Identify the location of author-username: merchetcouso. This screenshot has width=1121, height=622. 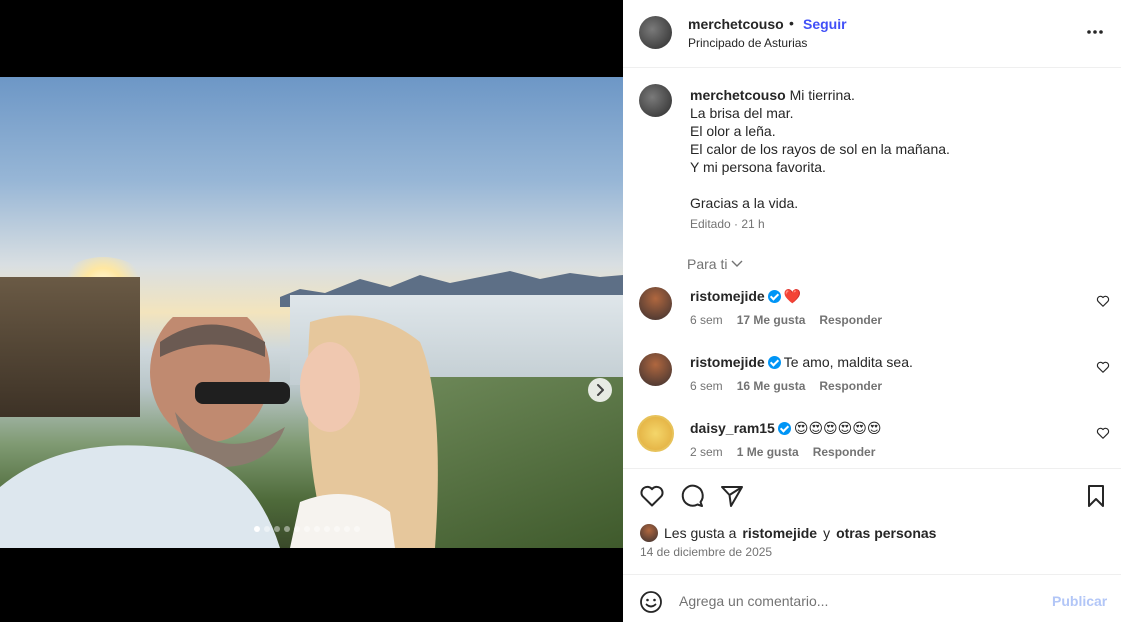
(736, 24).